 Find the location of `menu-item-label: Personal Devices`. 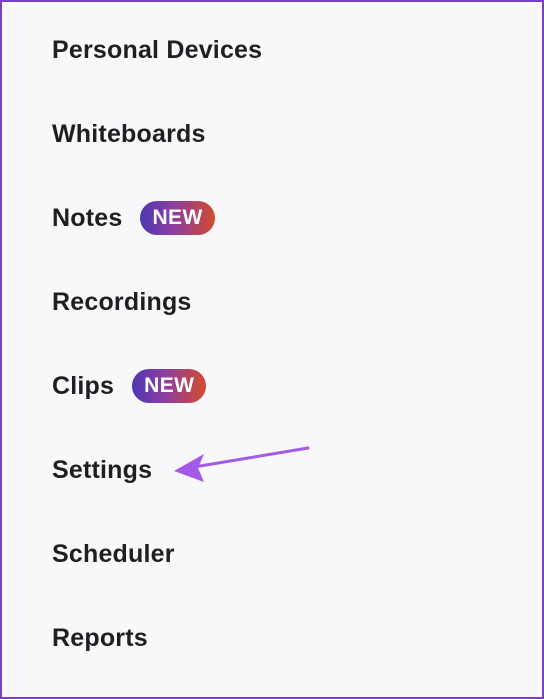

menu-item-label: Personal Devices is located at coordinates (157, 49).